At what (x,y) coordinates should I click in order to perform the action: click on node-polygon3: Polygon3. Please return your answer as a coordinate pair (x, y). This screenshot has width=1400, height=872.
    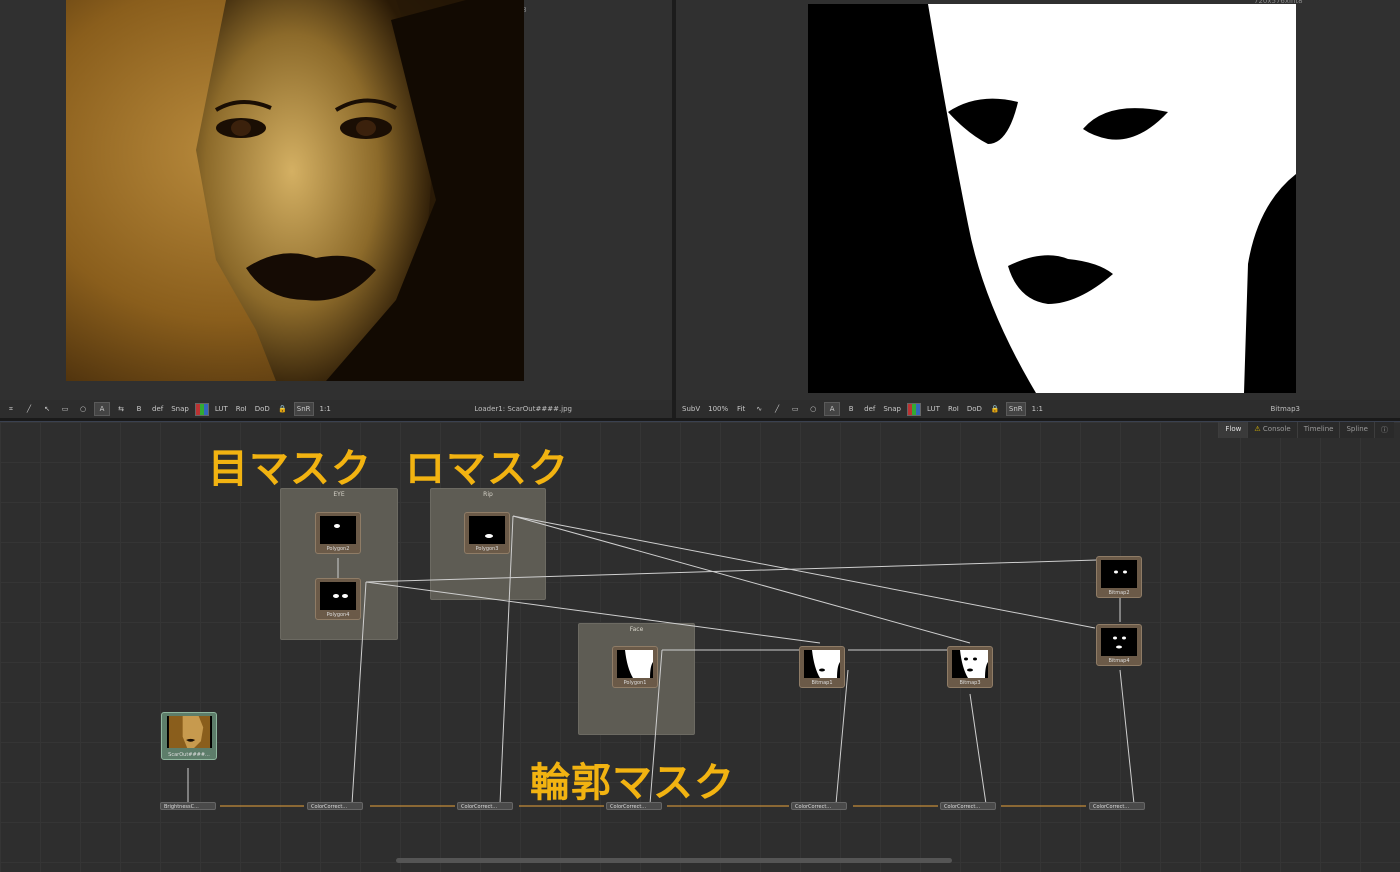
    Looking at the image, I should click on (487, 533).